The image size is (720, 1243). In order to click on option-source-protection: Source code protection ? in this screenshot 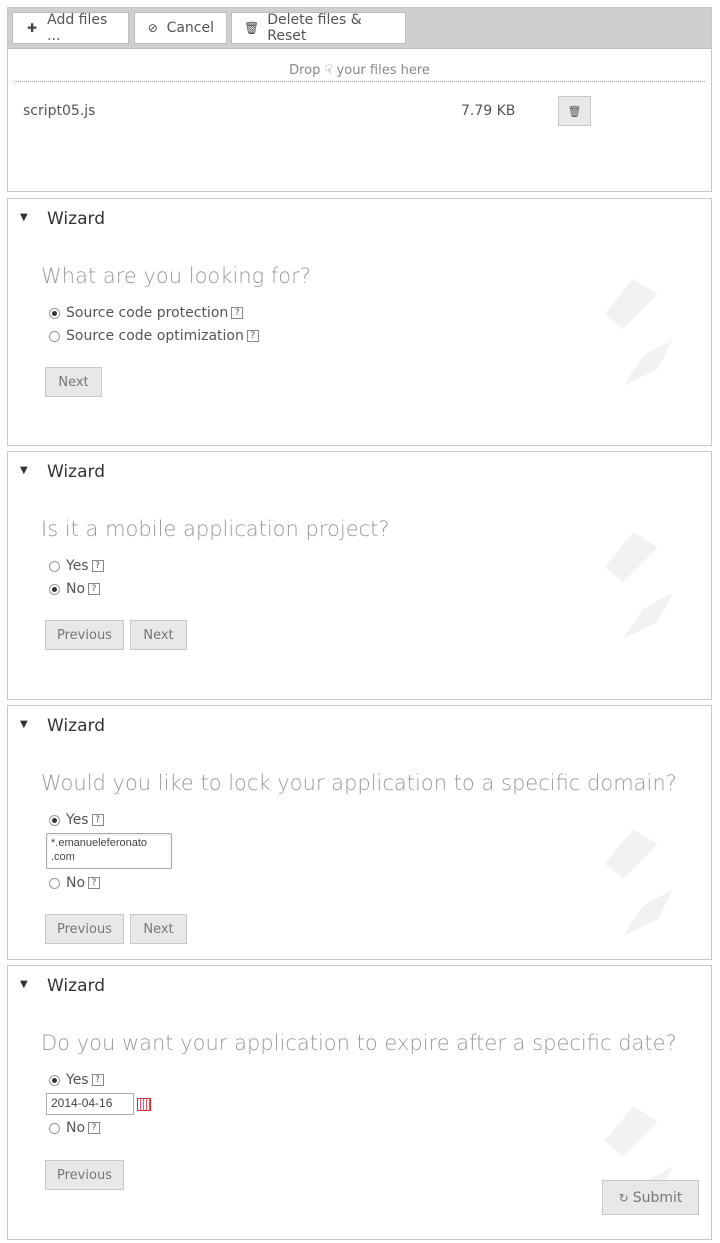, I will do `click(146, 313)`.